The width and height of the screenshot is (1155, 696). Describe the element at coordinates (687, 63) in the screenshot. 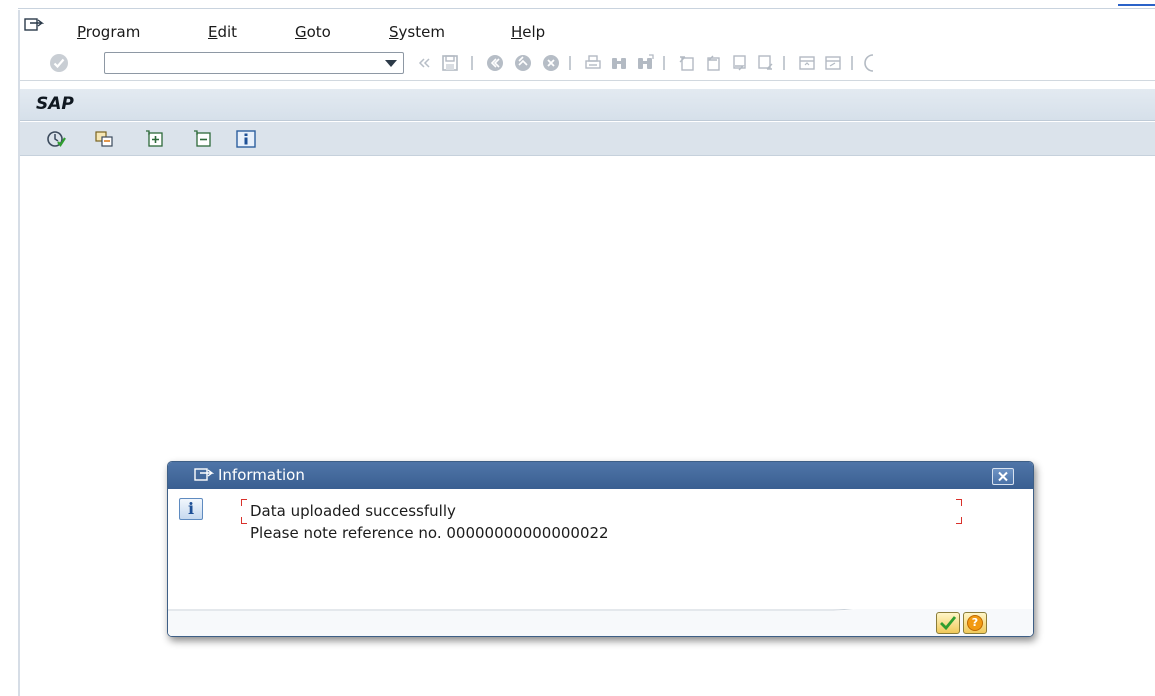

I see `first-page-icon` at that location.